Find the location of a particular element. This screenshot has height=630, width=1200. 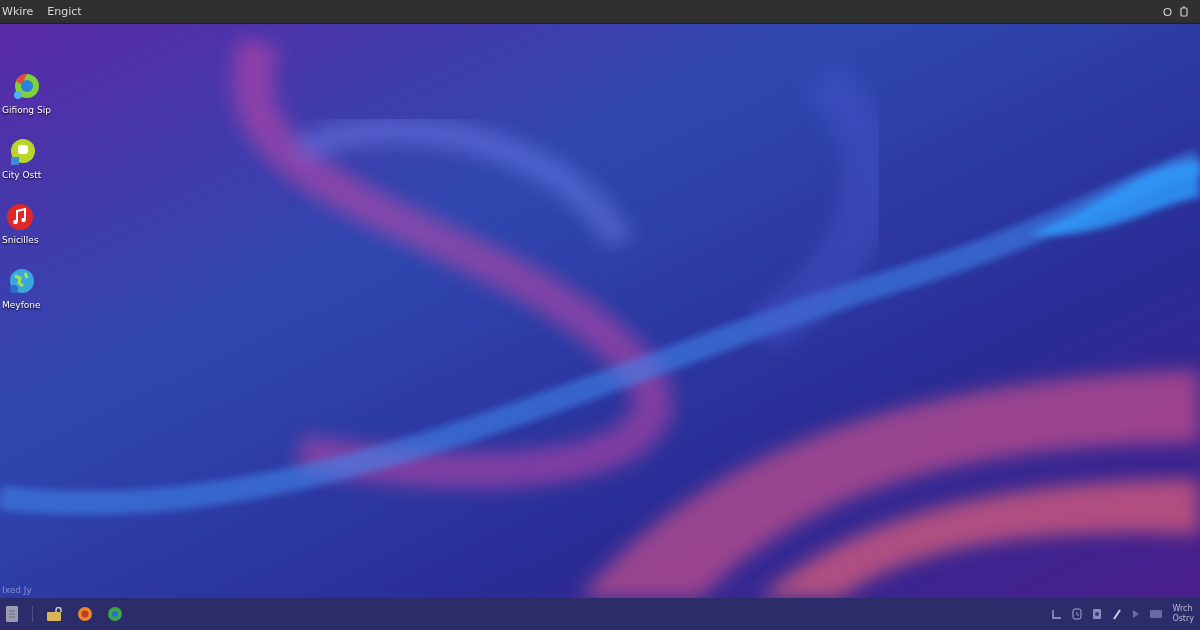

desktop-caption: Ixed Jy is located at coordinates (17, 590).